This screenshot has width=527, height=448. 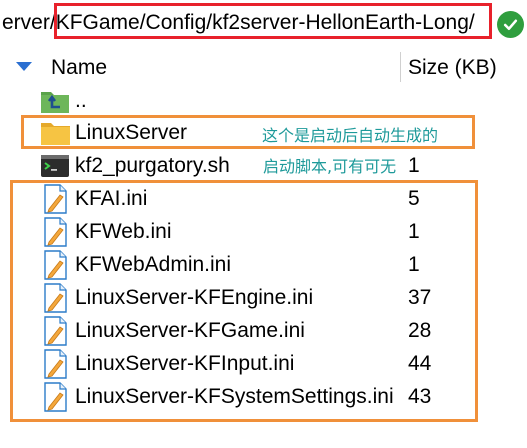 I want to click on script-annotation-note: 启动脚本,可有可无, so click(x=330, y=166).